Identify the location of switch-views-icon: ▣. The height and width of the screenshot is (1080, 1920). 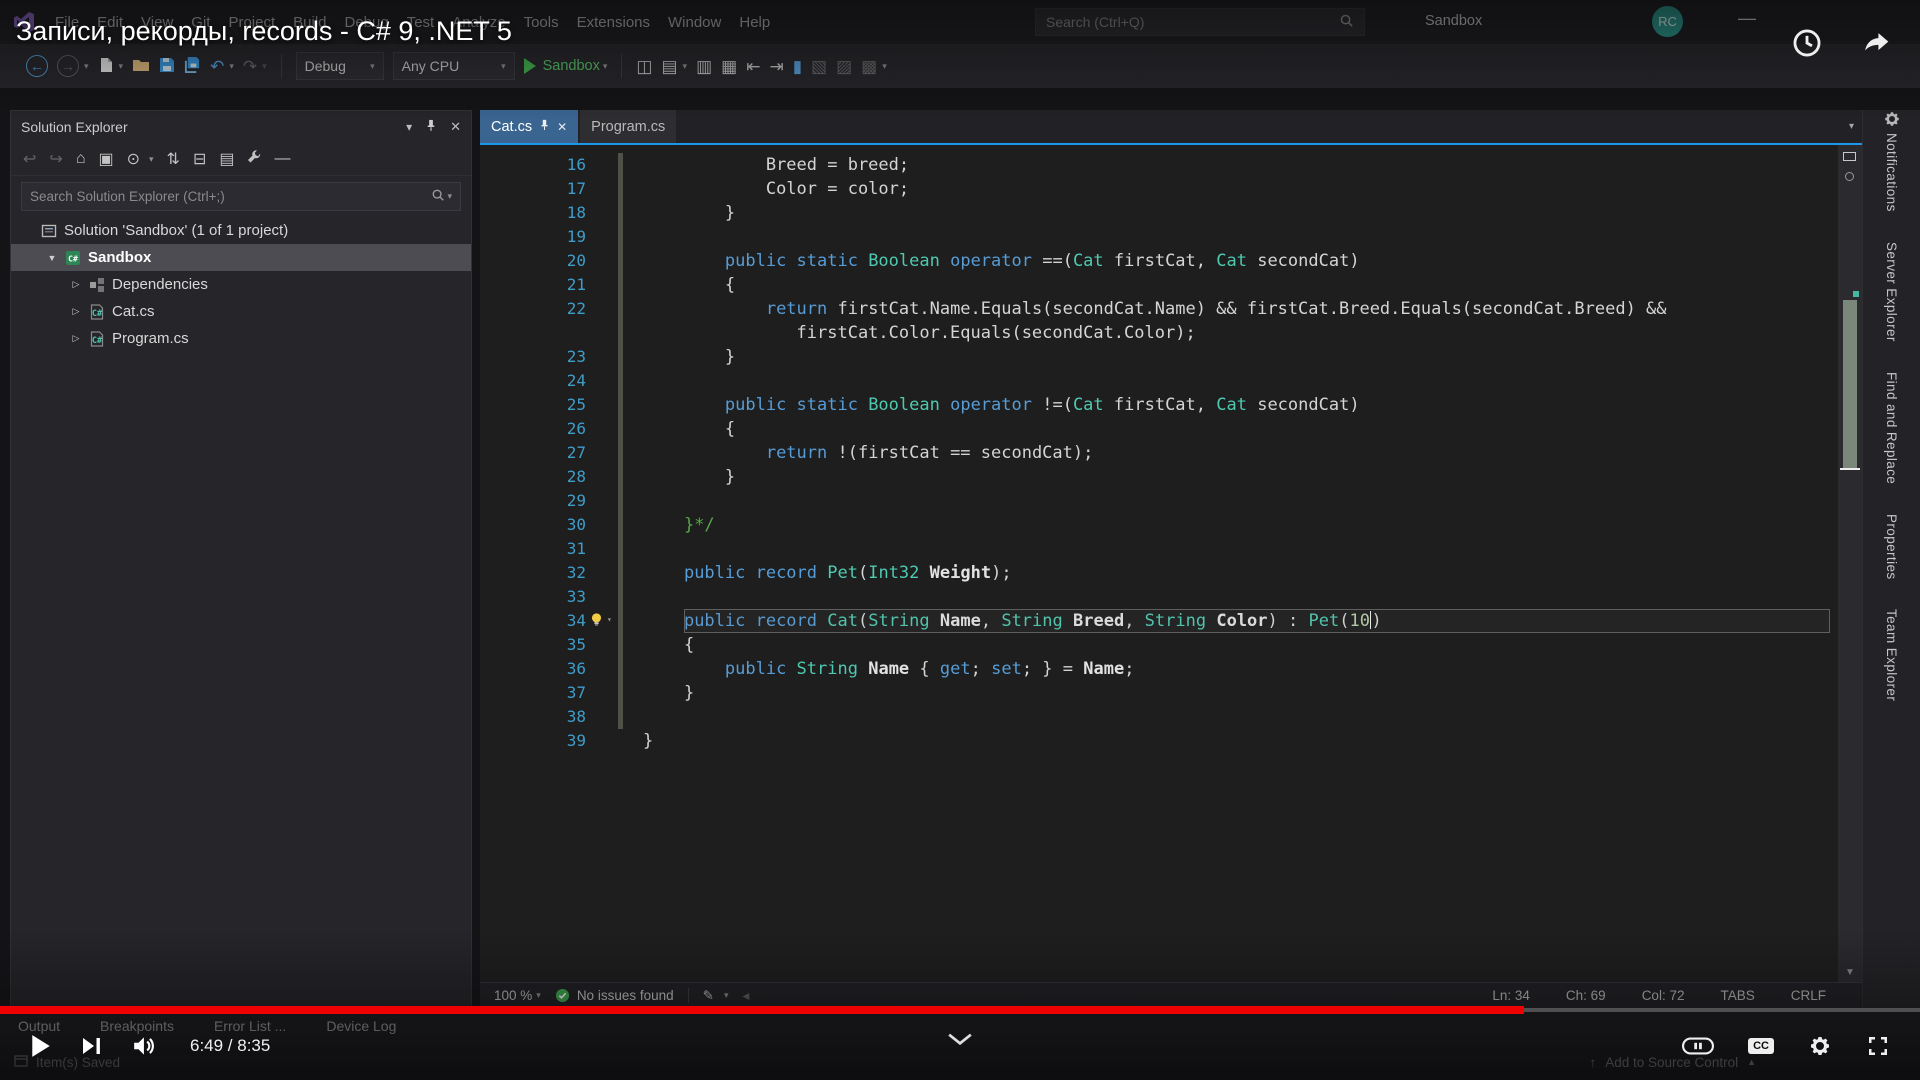
(105, 159).